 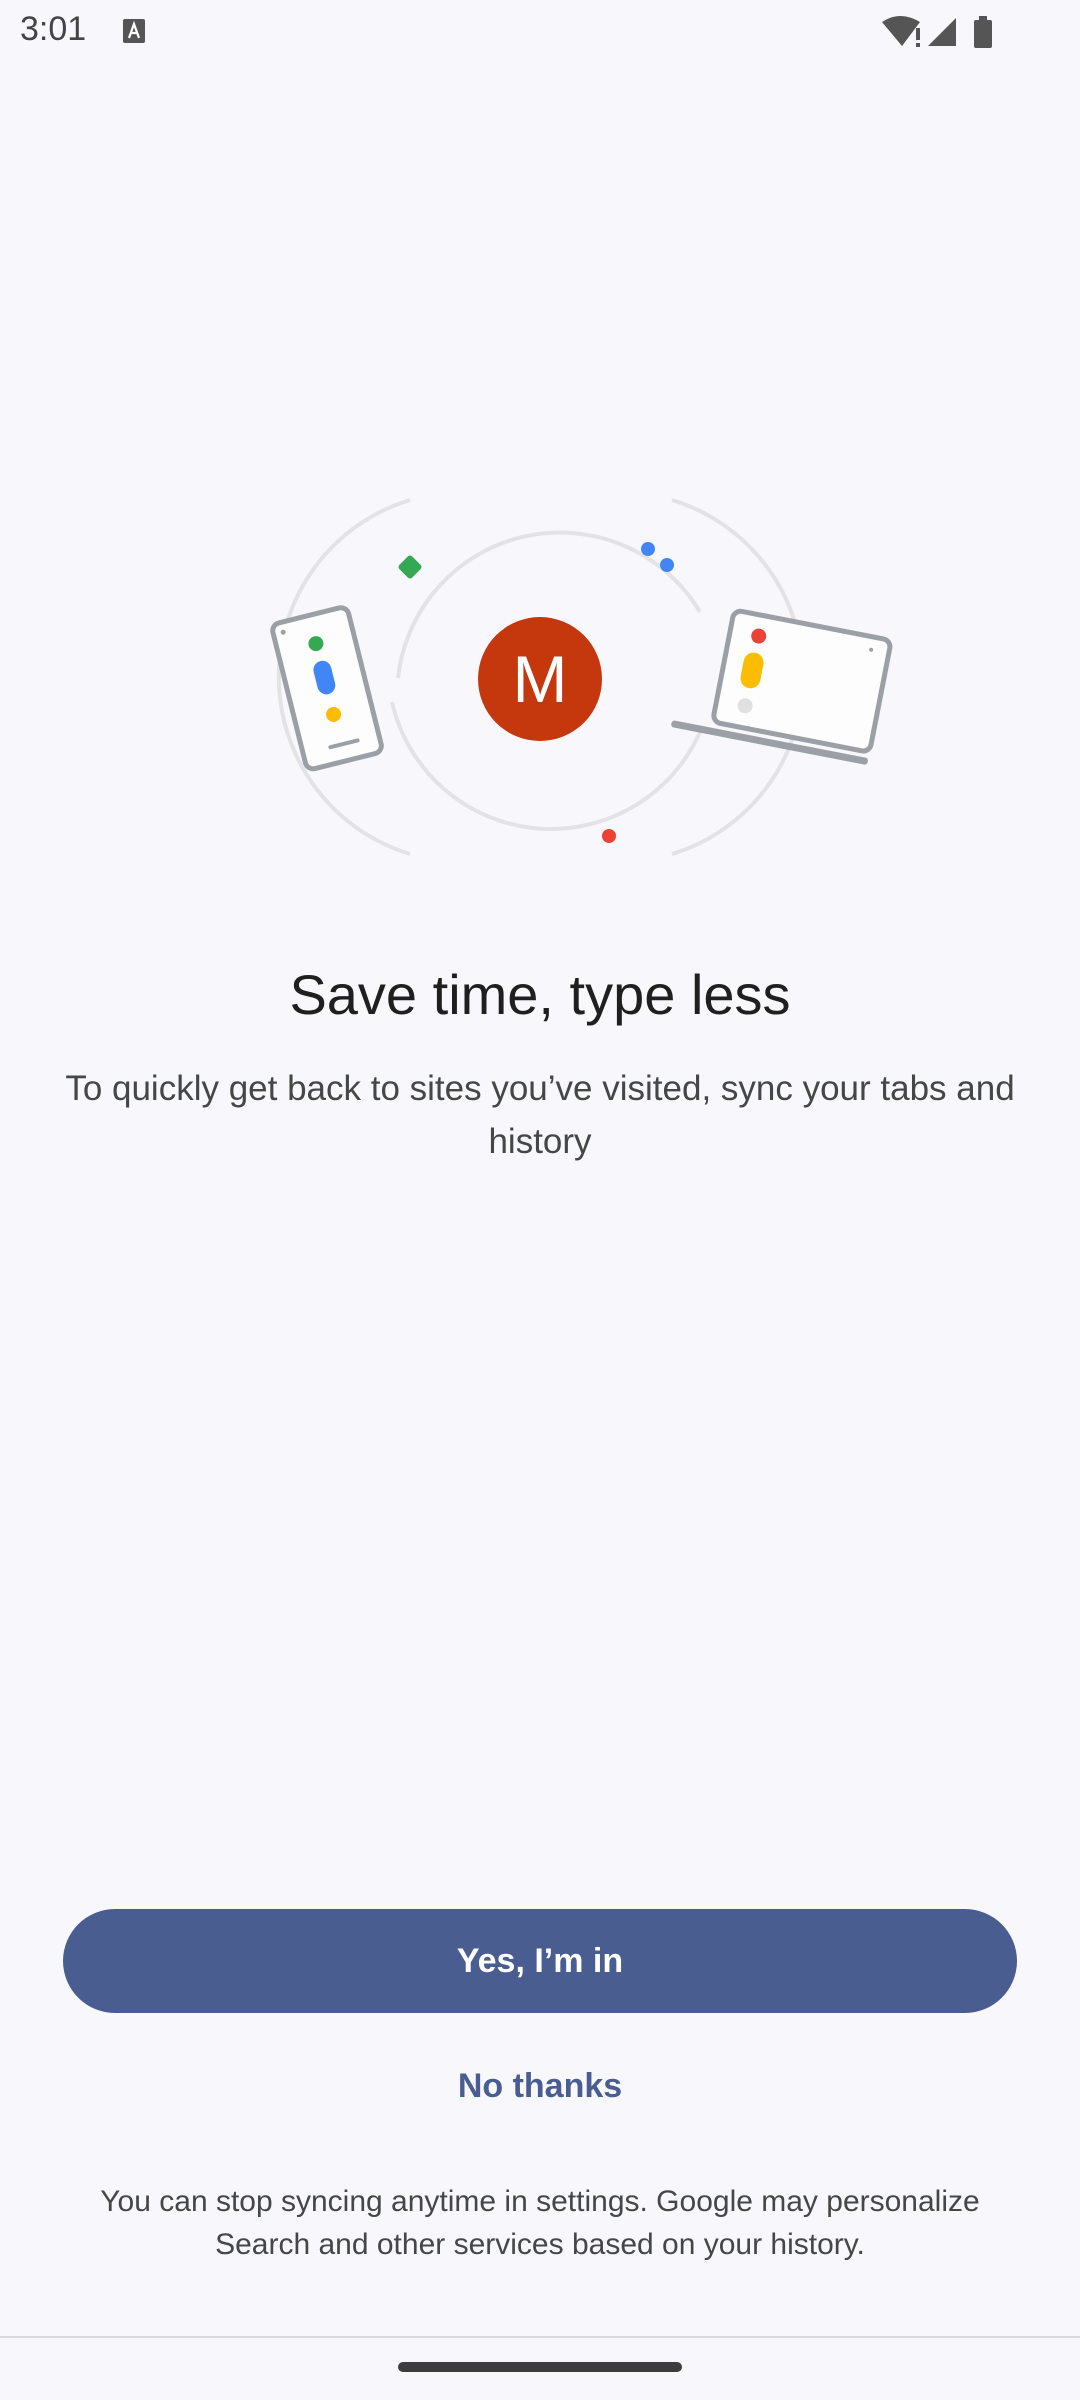 I want to click on accept-sync-button: Yes, I’m in, so click(x=540, y=1961).